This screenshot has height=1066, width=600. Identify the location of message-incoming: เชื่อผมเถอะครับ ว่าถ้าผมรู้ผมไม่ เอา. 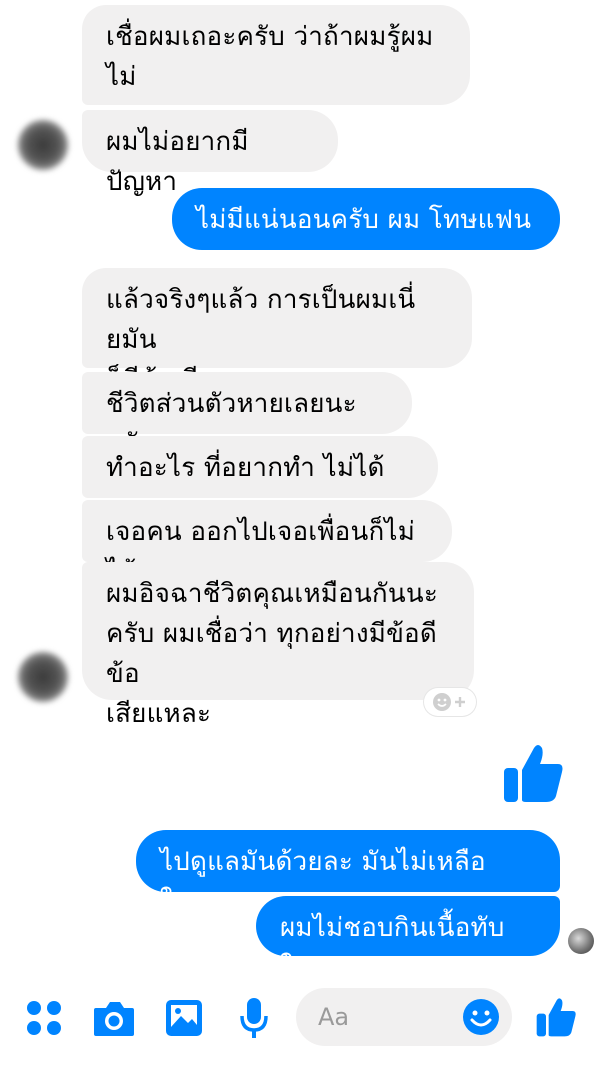
(276, 68).